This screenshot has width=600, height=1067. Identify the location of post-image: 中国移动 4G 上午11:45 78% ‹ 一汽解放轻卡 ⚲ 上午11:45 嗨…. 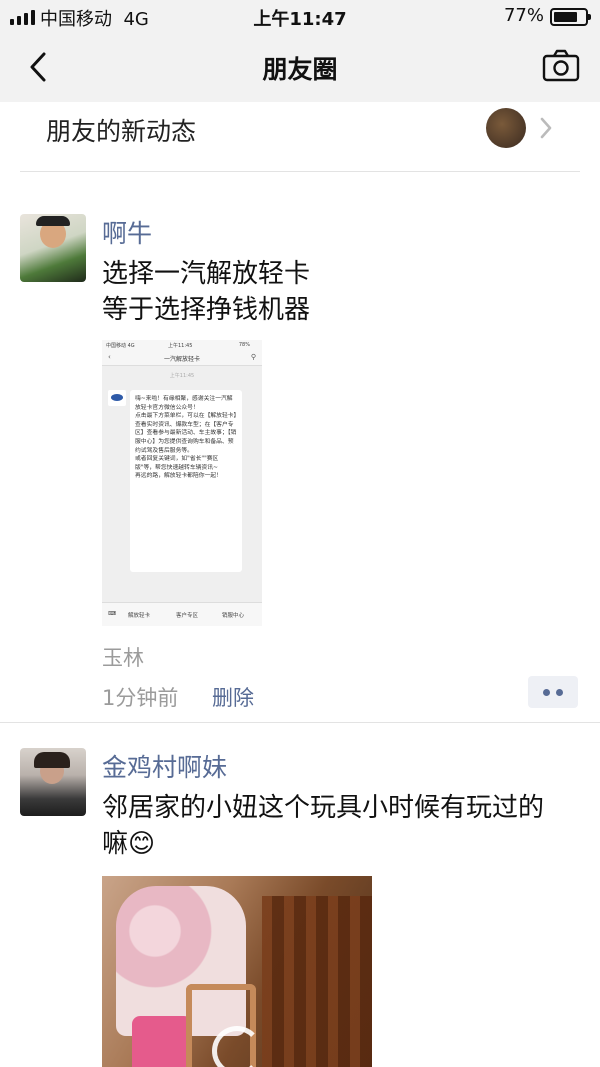
(182, 483).